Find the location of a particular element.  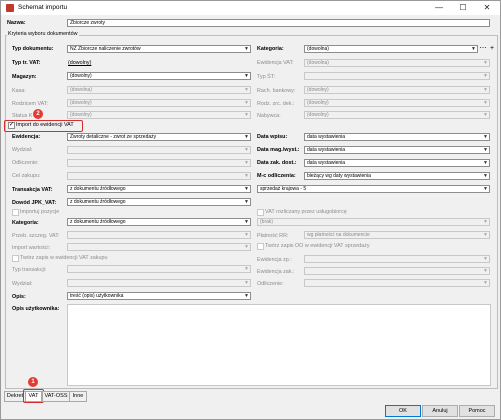

receiver-select: ▼ is located at coordinates (159, 163).